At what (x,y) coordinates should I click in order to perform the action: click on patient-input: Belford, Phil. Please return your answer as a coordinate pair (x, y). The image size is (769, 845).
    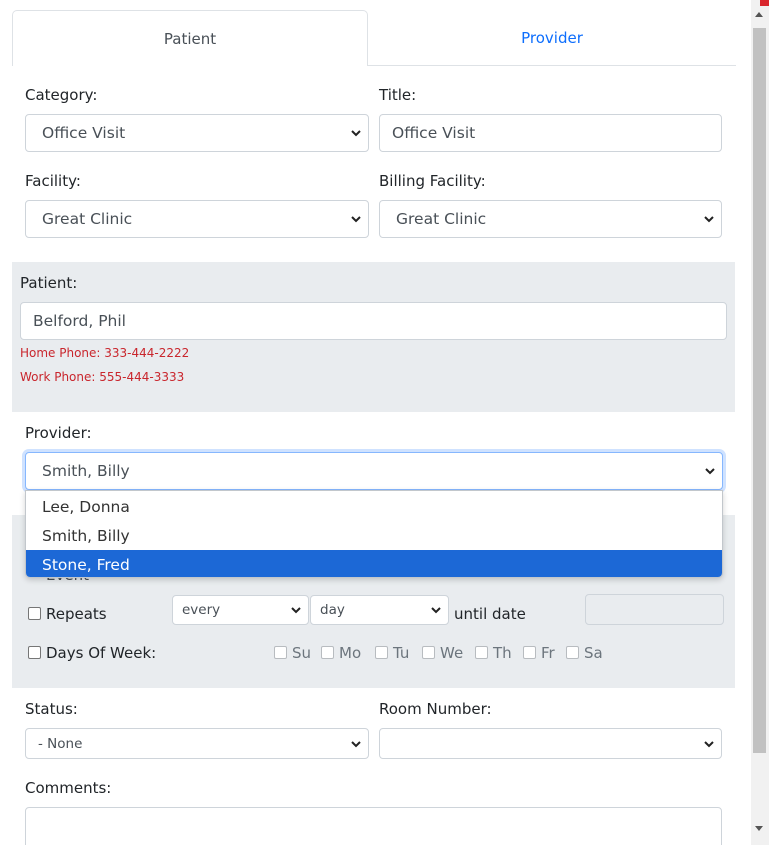
    Looking at the image, I should click on (373, 321).